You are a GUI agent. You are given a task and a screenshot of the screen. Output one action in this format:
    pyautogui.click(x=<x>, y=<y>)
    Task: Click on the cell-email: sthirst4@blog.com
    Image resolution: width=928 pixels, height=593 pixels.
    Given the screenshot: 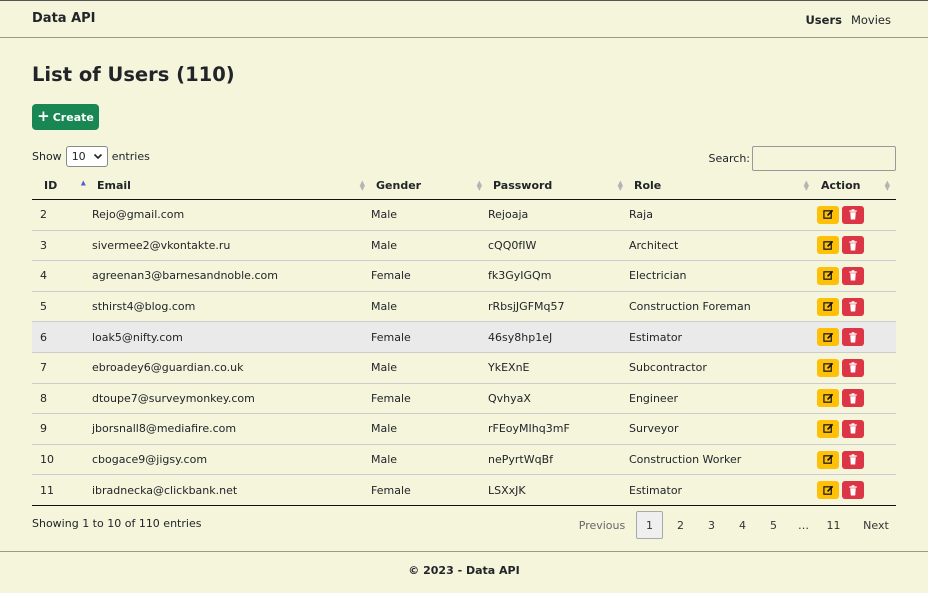 What is the action you would take?
    pyautogui.click(x=231, y=307)
    